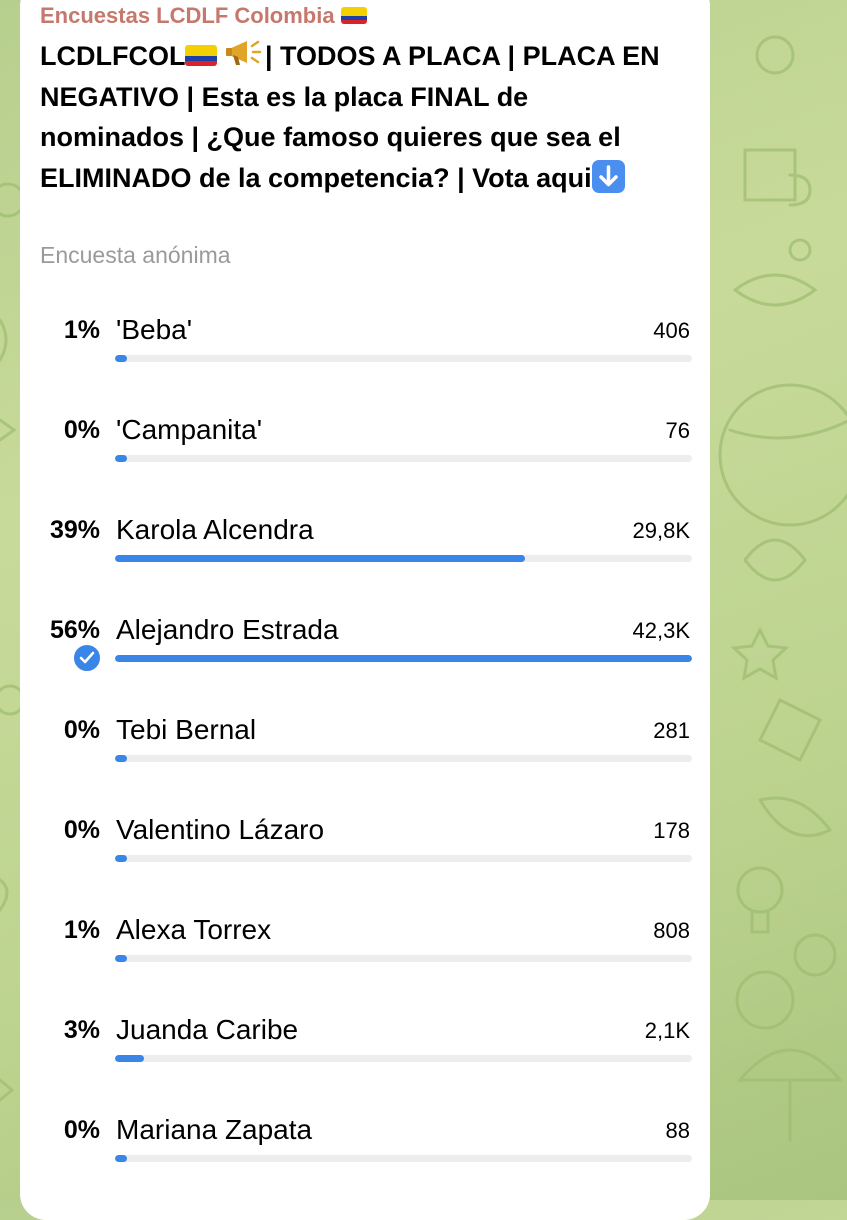 The image size is (847, 1220). I want to click on channel-name-header: Encuestas LCDLF Colombia, so click(203, 16).